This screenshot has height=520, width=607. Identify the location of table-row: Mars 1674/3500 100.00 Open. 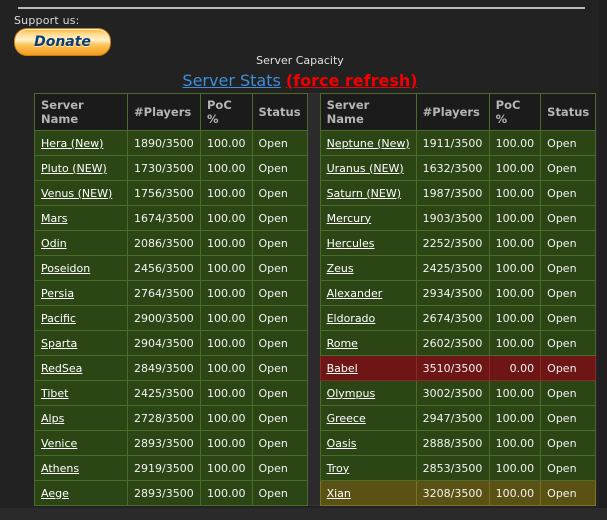
(171, 218).